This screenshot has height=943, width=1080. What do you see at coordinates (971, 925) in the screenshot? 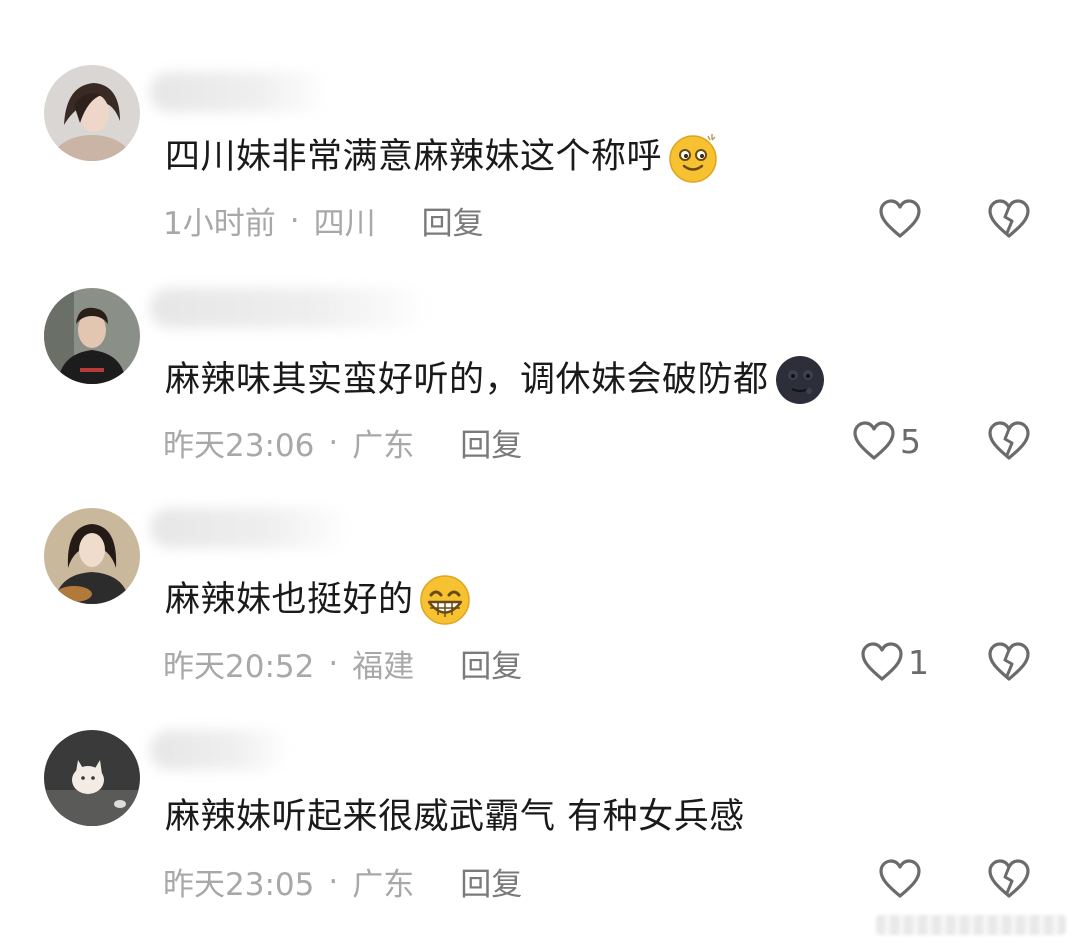
I see `watermark-redacted` at bounding box center [971, 925].